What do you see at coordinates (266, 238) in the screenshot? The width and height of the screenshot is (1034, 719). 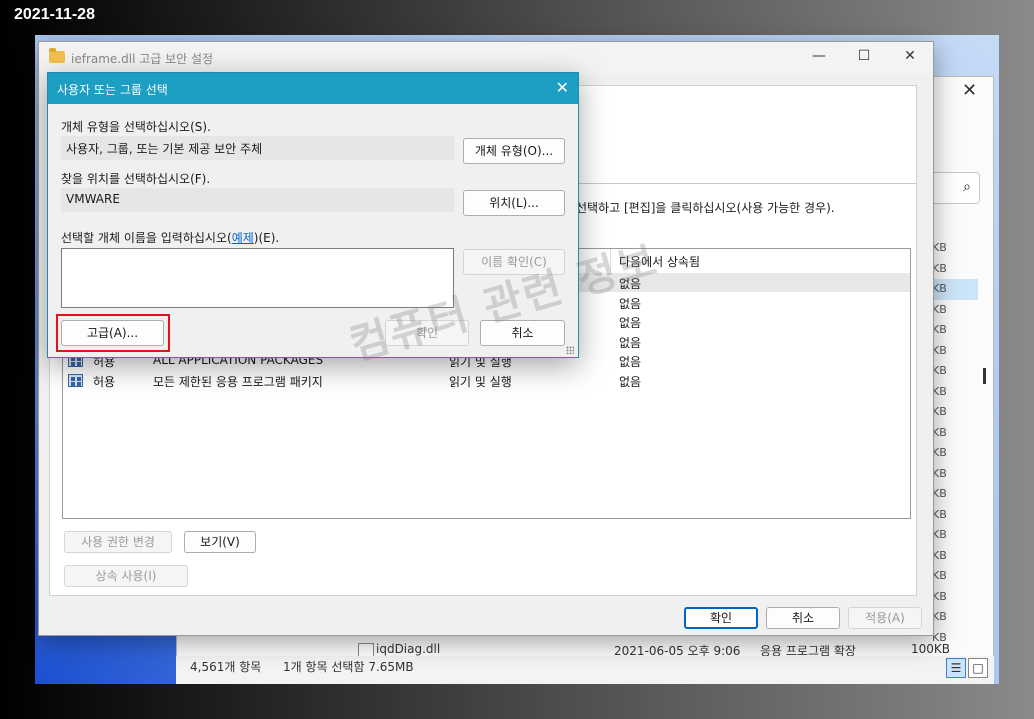 I see `object-names-label-suffix: )(E).` at bounding box center [266, 238].